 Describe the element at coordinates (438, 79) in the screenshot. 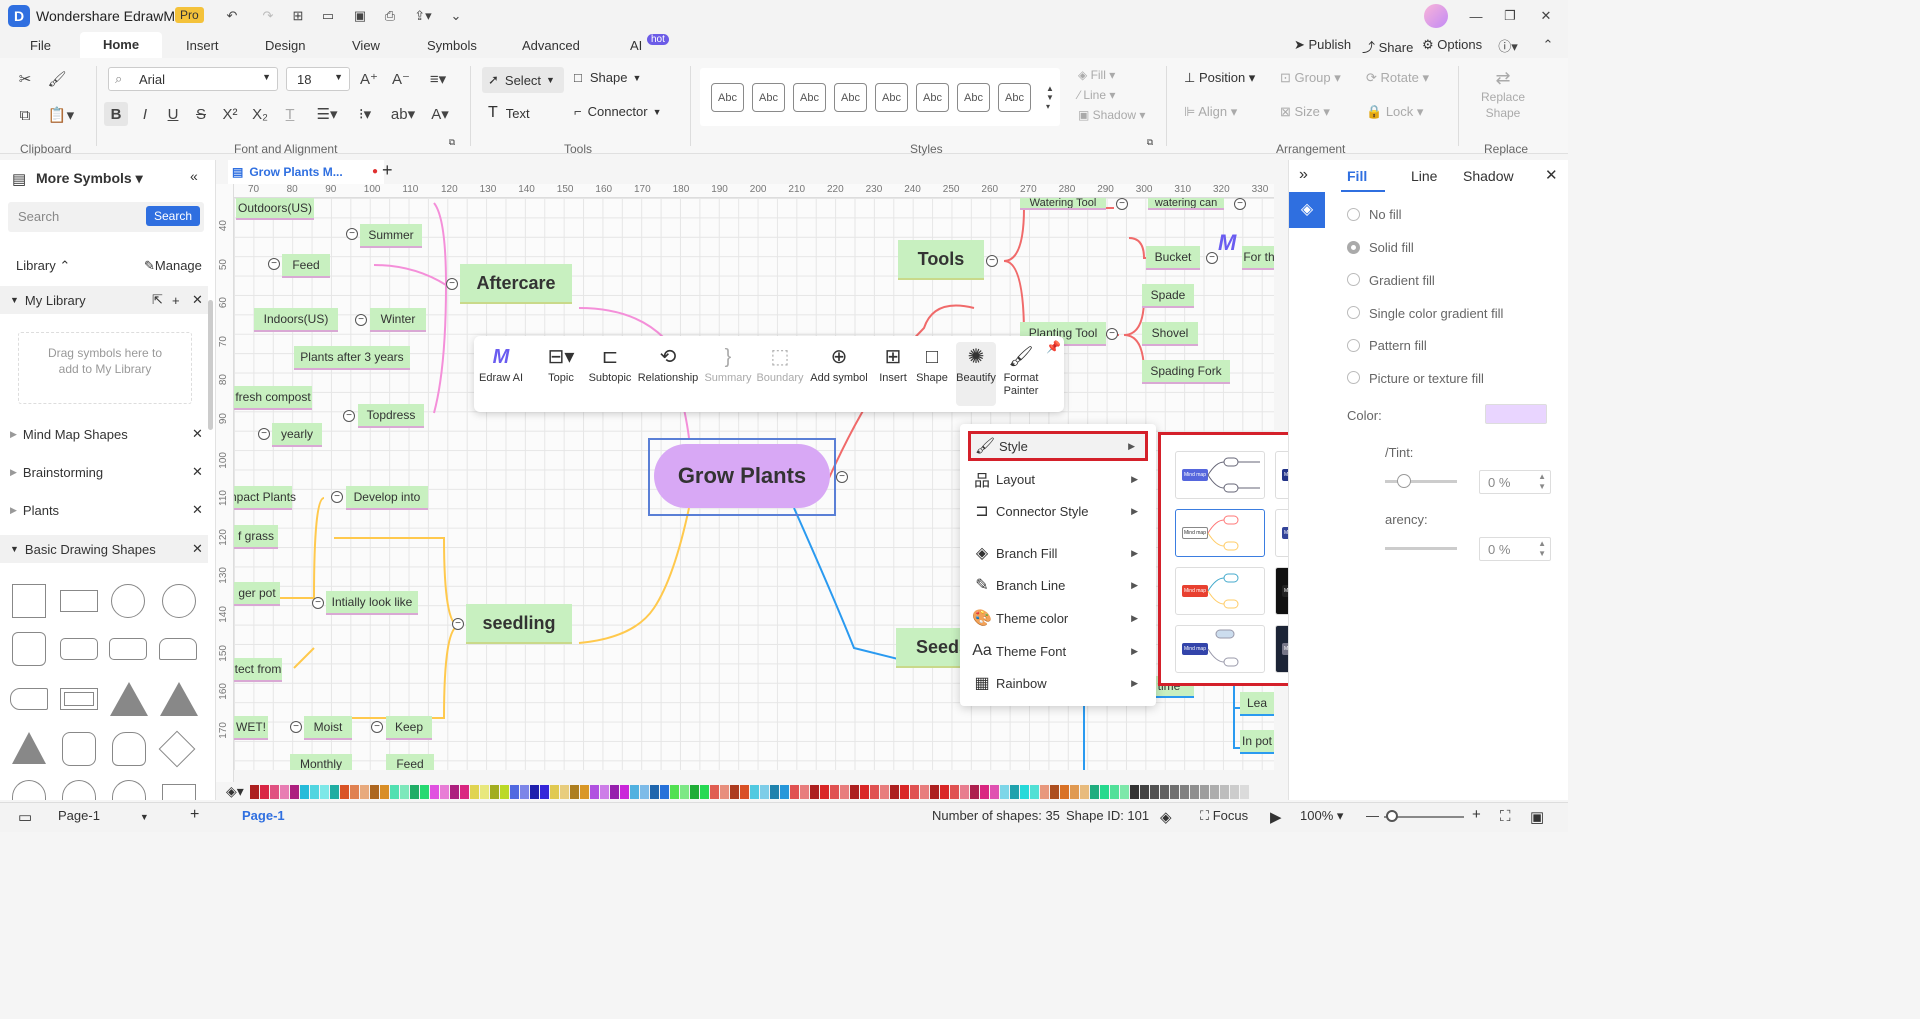

I see `text-align-icon: ≡▾` at that location.